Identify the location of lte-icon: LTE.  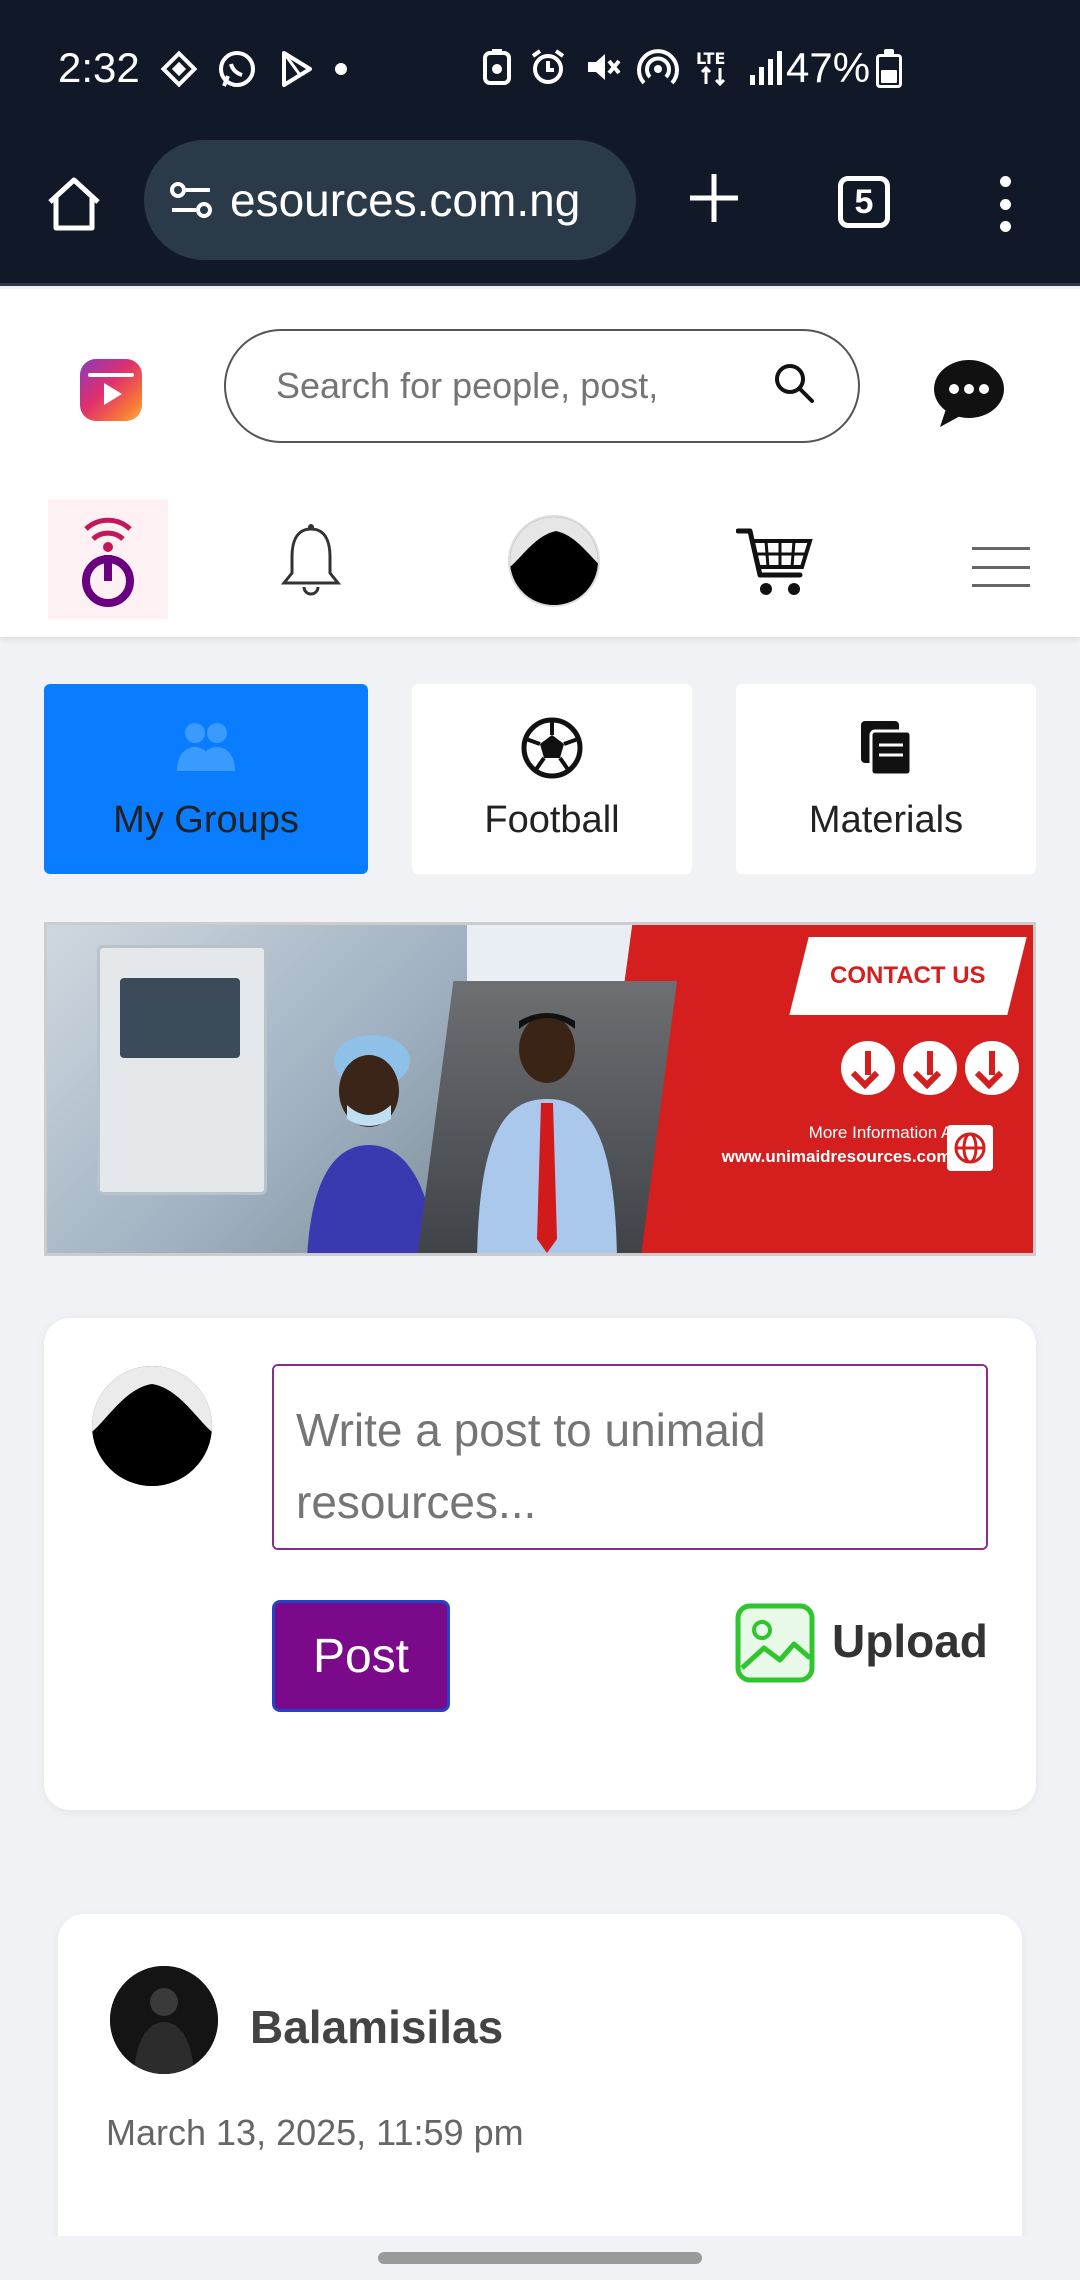
(710, 68).